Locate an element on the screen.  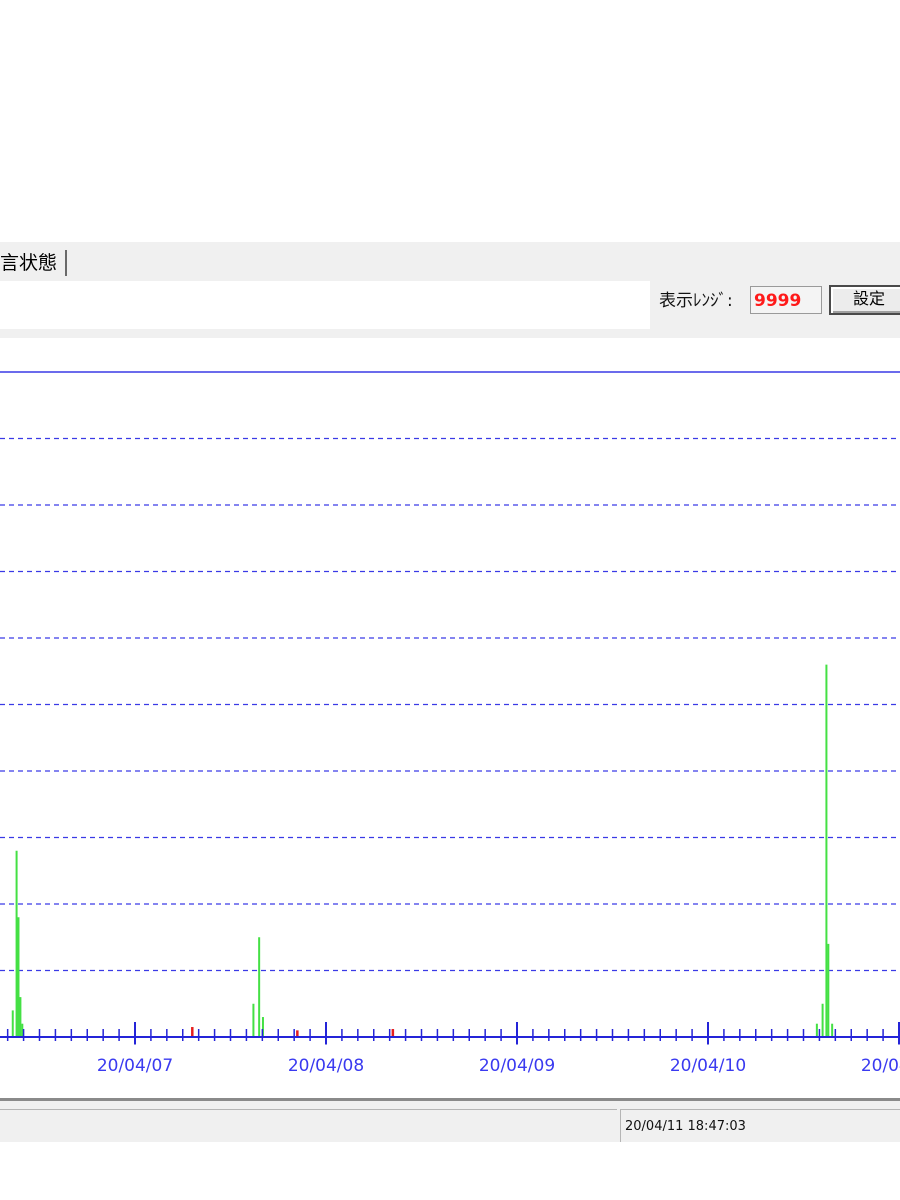
tab-communication-status: 言状態 is located at coordinates (34, 263).